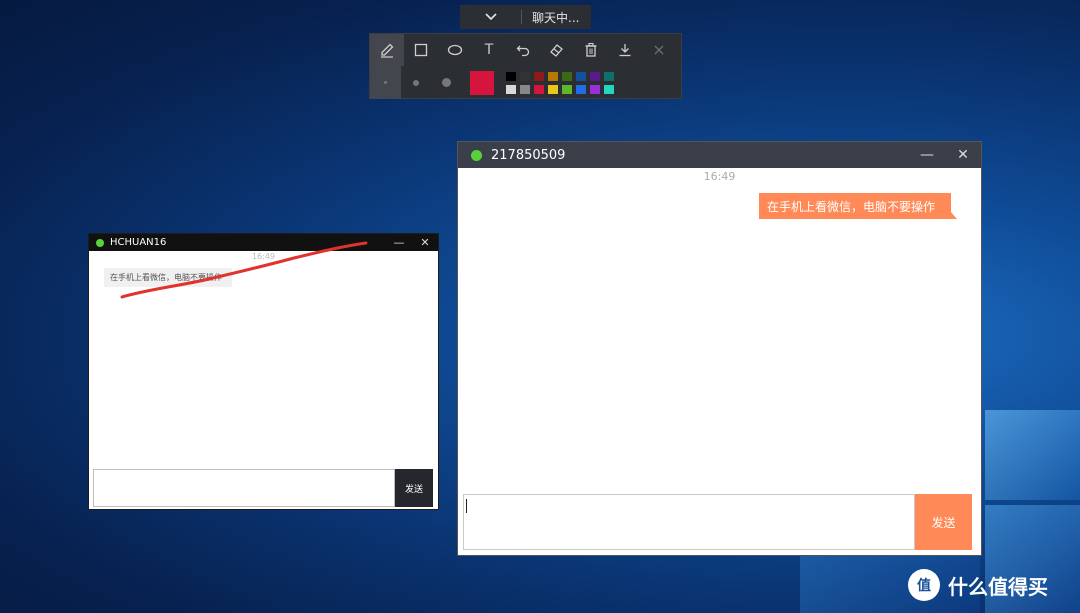  What do you see at coordinates (387, 50) in the screenshot?
I see `pen-icon` at bounding box center [387, 50].